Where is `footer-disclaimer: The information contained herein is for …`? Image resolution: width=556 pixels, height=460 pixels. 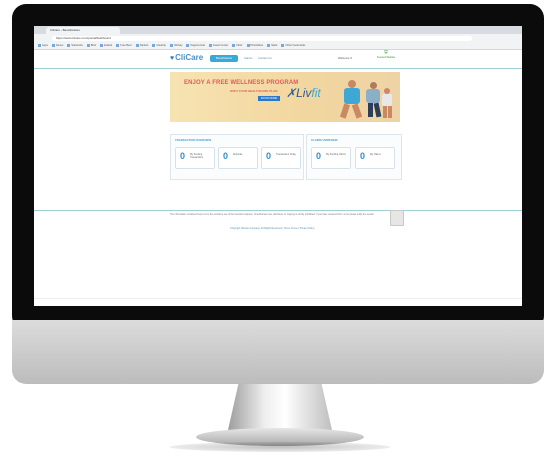
footer-disclaimer: The information contained herein is for … is located at coordinates (272, 215).